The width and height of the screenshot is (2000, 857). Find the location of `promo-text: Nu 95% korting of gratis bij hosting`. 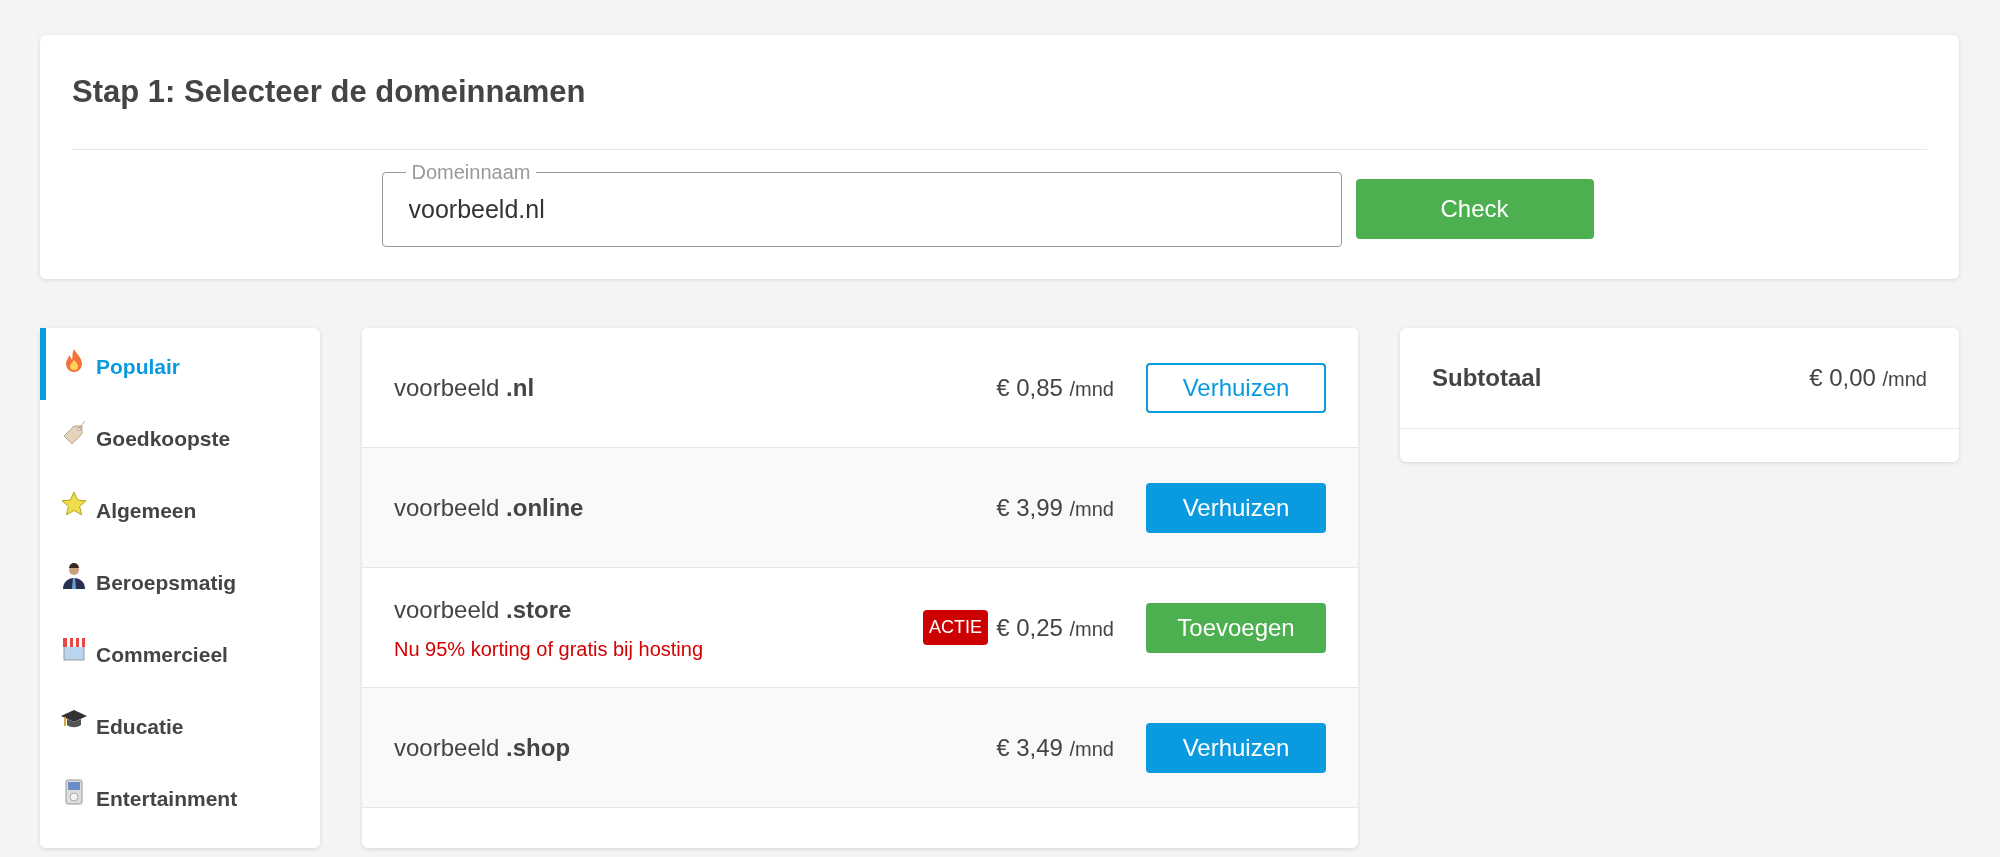

promo-text: Nu 95% korting of gratis bij hosting is located at coordinates (549, 649).